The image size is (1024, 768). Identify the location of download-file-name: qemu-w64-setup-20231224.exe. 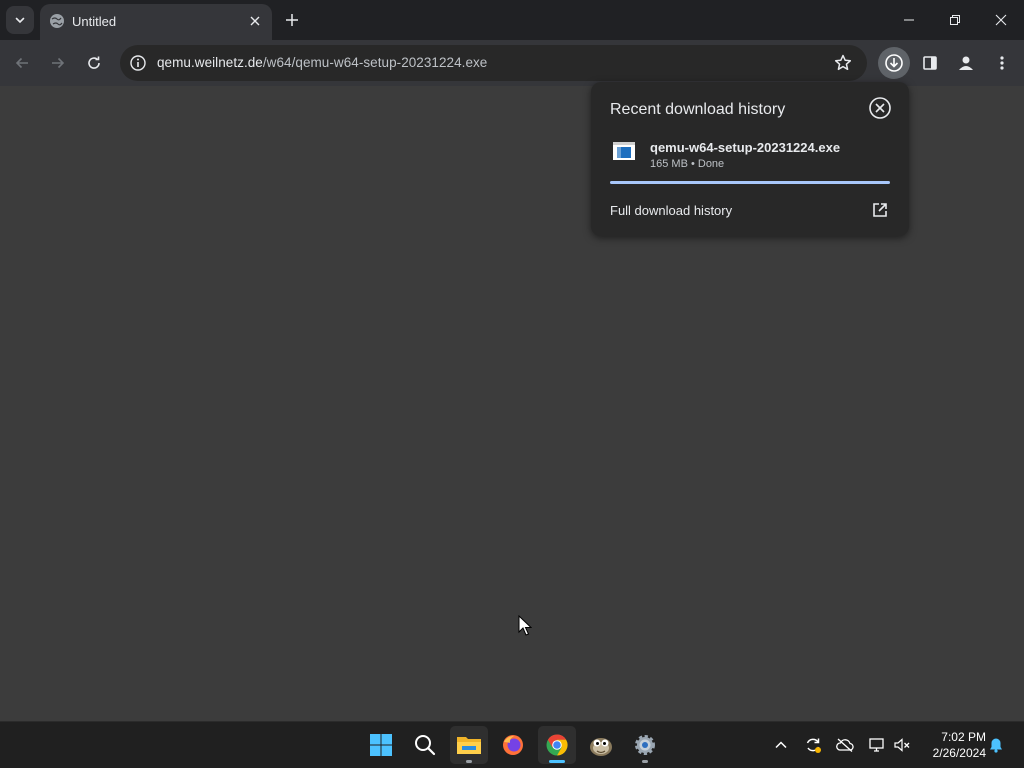
(745, 147).